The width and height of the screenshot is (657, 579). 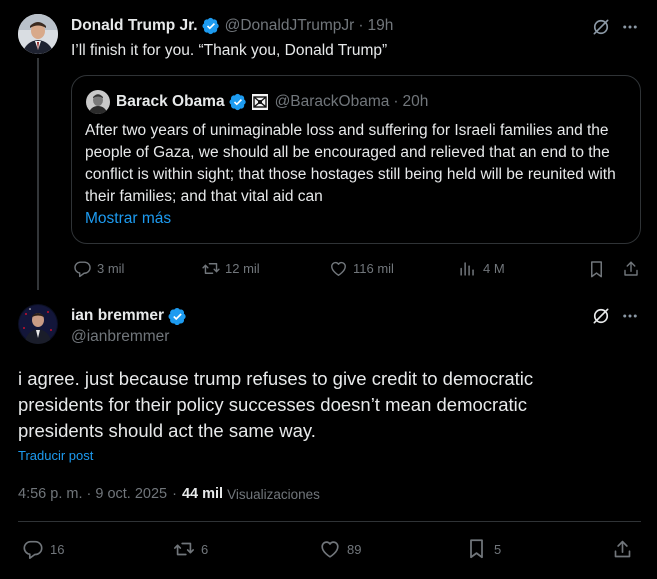 What do you see at coordinates (273, 494) in the screenshot?
I see `views-label: Visualizaciones` at bounding box center [273, 494].